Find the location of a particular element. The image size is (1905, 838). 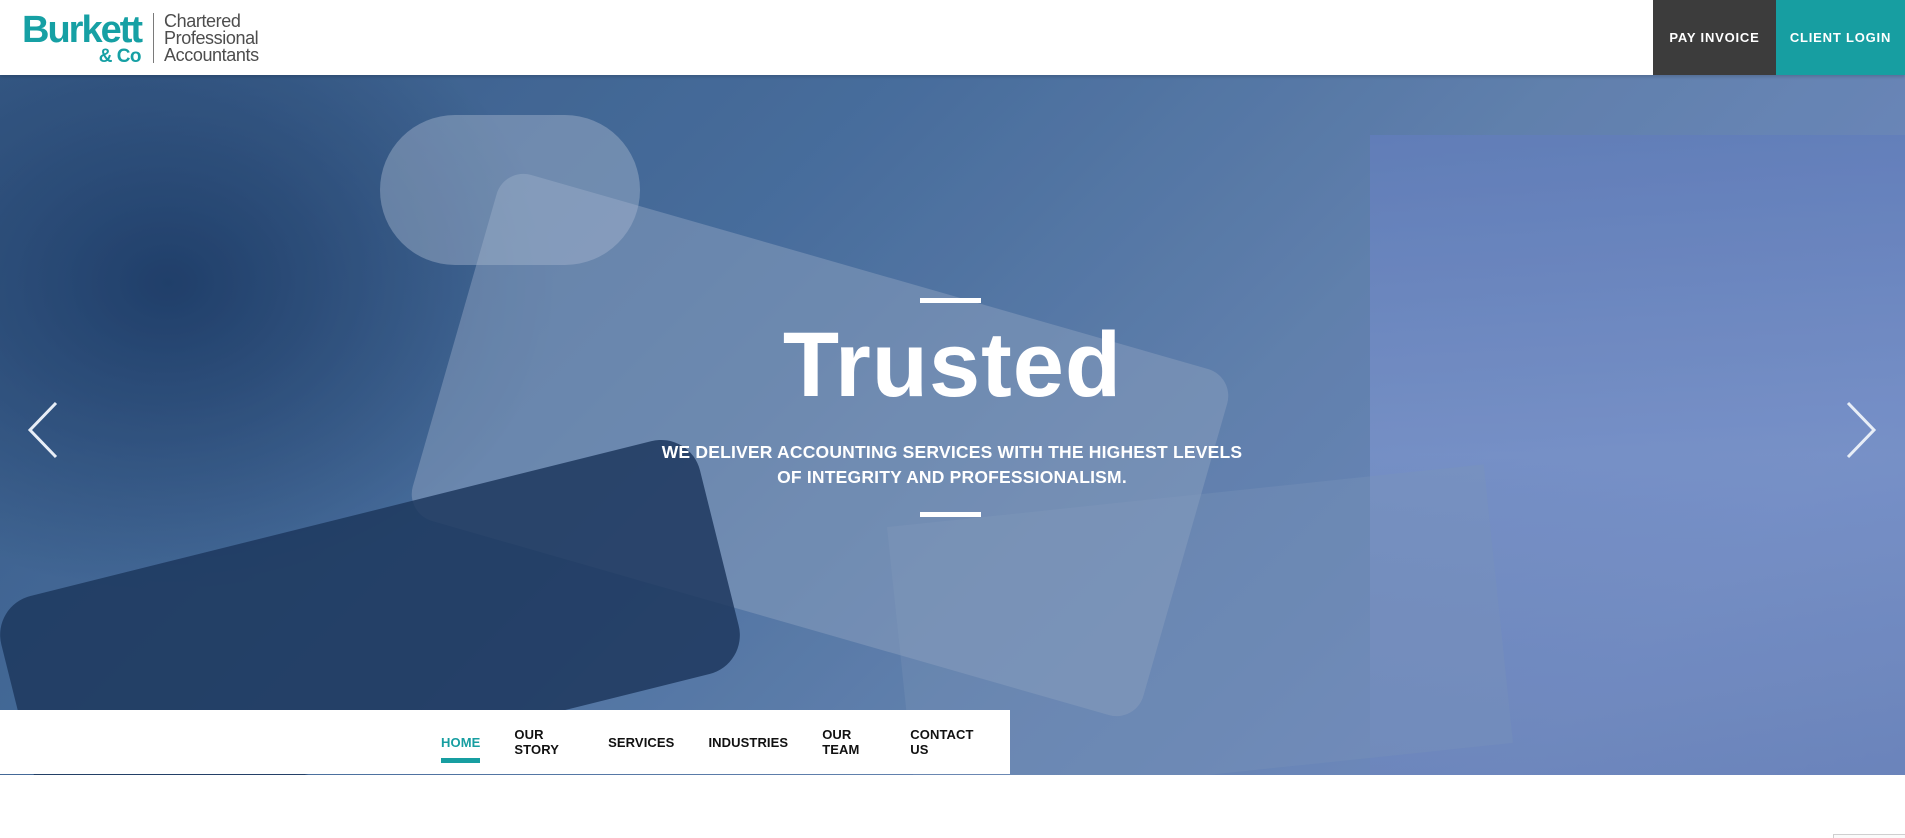

client-login-button: CLIENT LOGIN is located at coordinates (1840, 37).